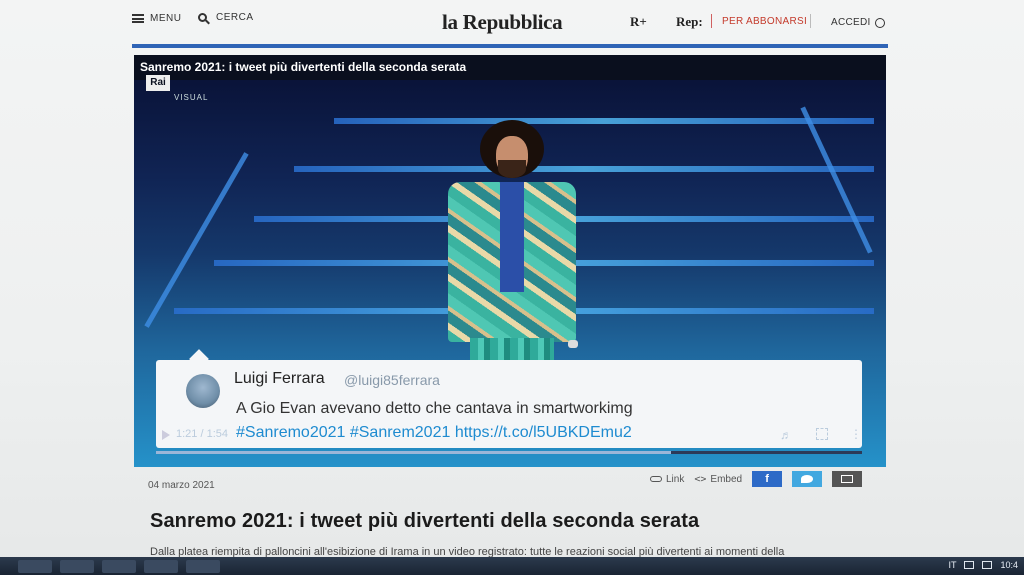 Image resolution: width=1024 pixels, height=575 pixels. I want to click on language-indicator: IT, so click(952, 565).